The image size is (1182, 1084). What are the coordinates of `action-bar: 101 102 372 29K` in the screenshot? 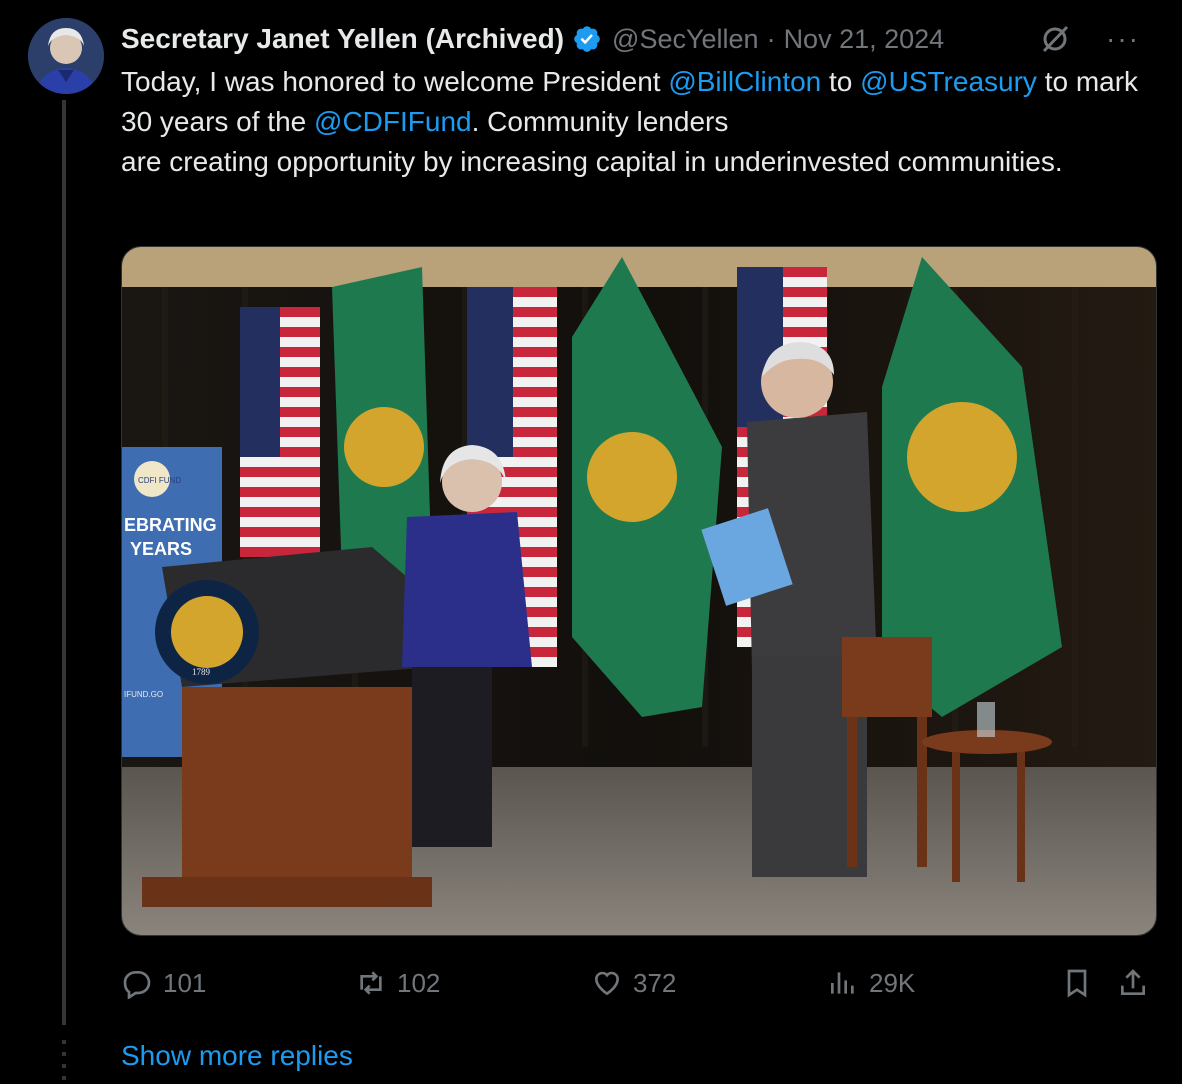 It's located at (641, 983).